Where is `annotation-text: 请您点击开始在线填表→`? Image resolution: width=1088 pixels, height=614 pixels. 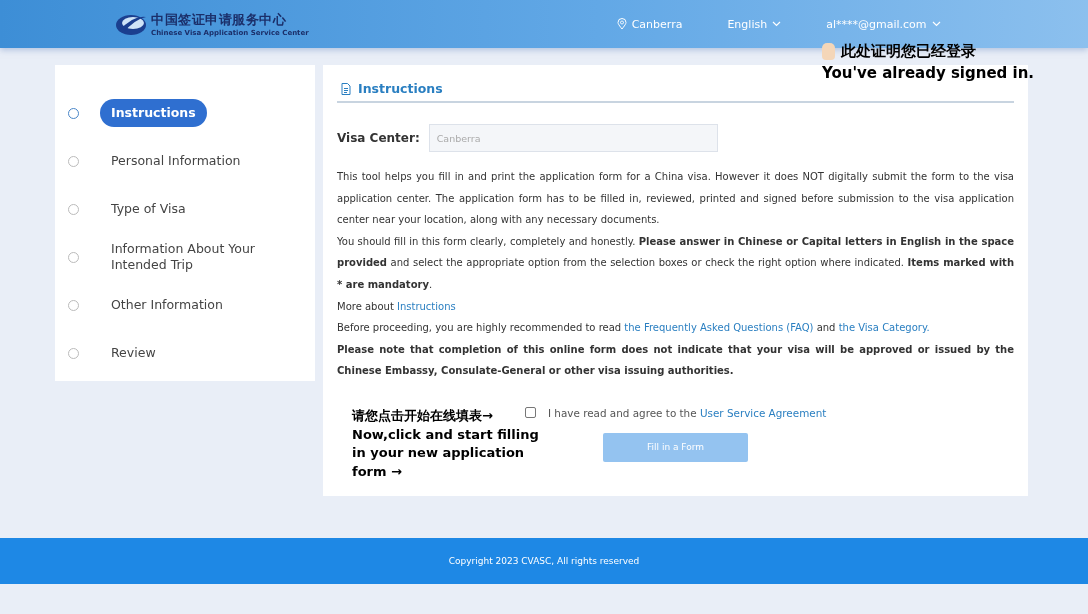 annotation-text: 请您点击开始在线填表→ is located at coordinates (422, 416).